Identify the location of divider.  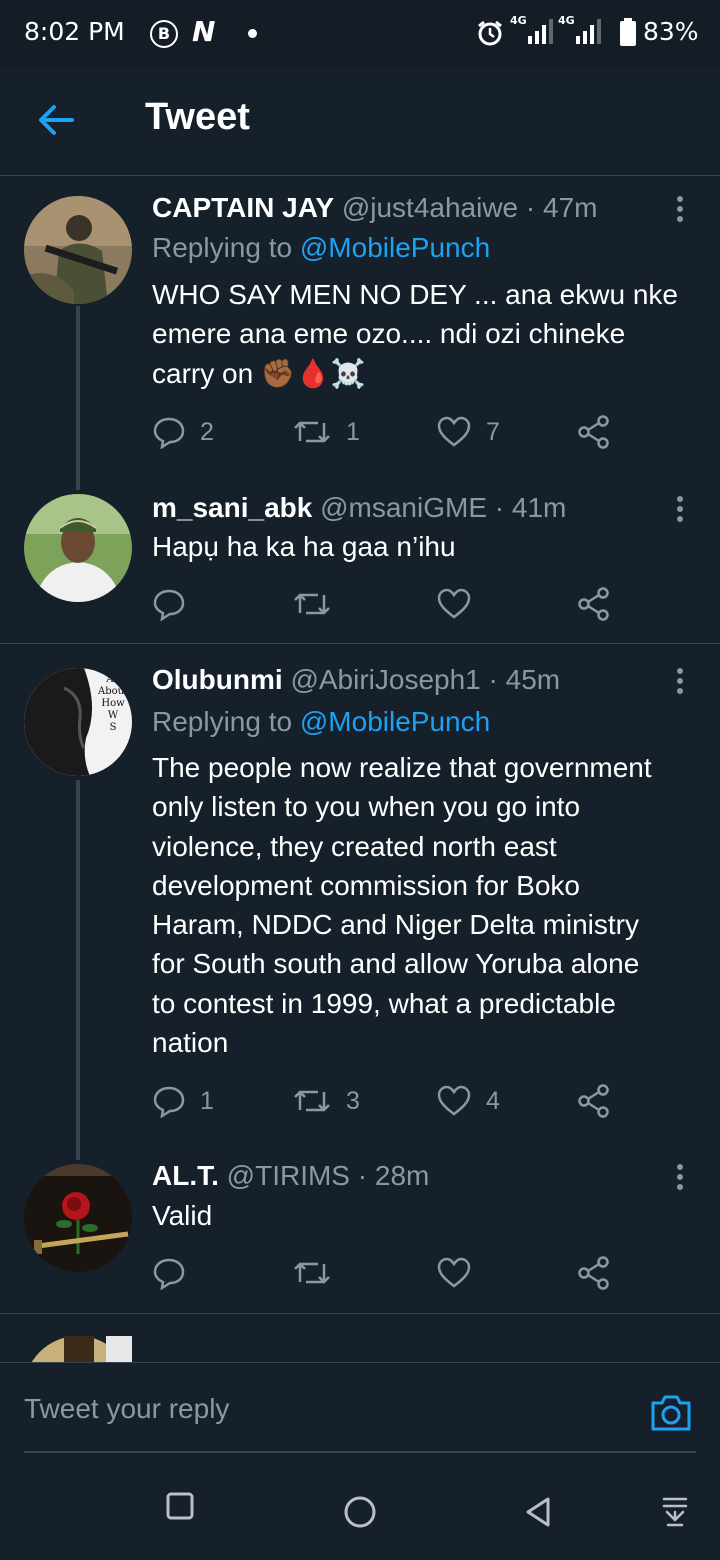
(360, 1313).